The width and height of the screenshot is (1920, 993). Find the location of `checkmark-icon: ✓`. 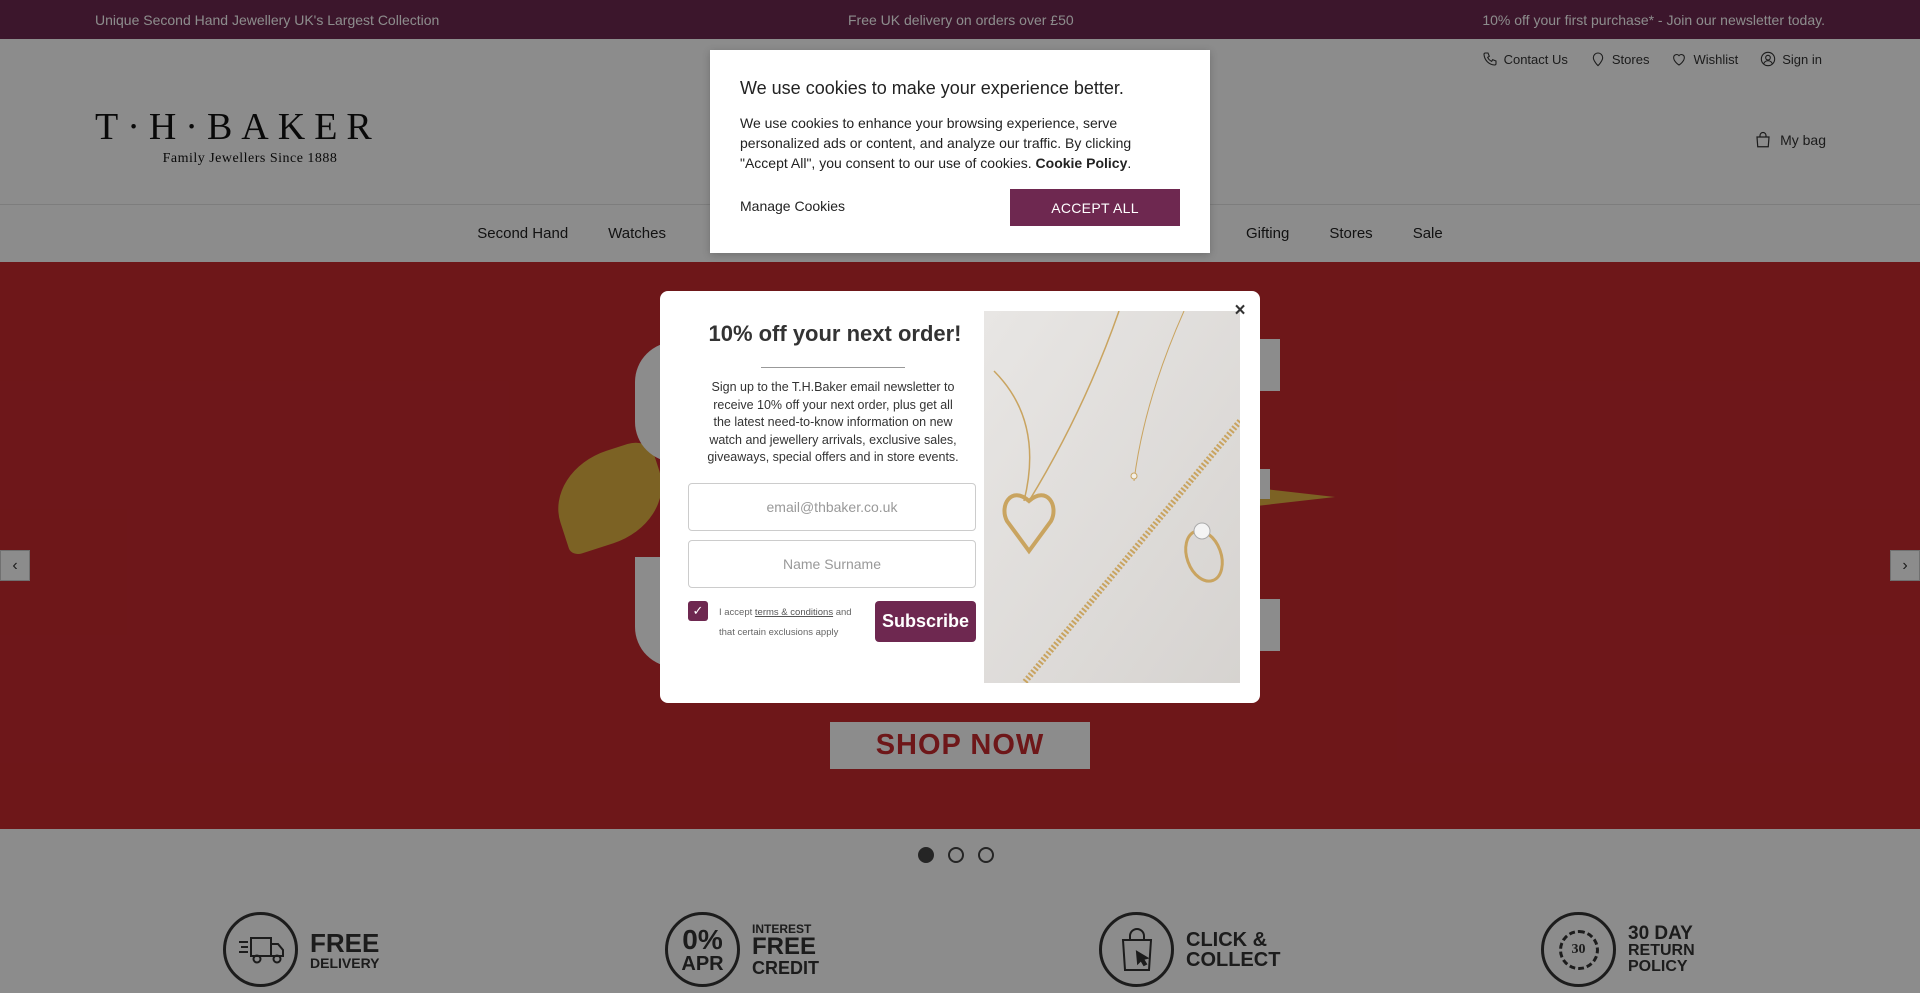

checkmark-icon: ✓ is located at coordinates (698, 610).